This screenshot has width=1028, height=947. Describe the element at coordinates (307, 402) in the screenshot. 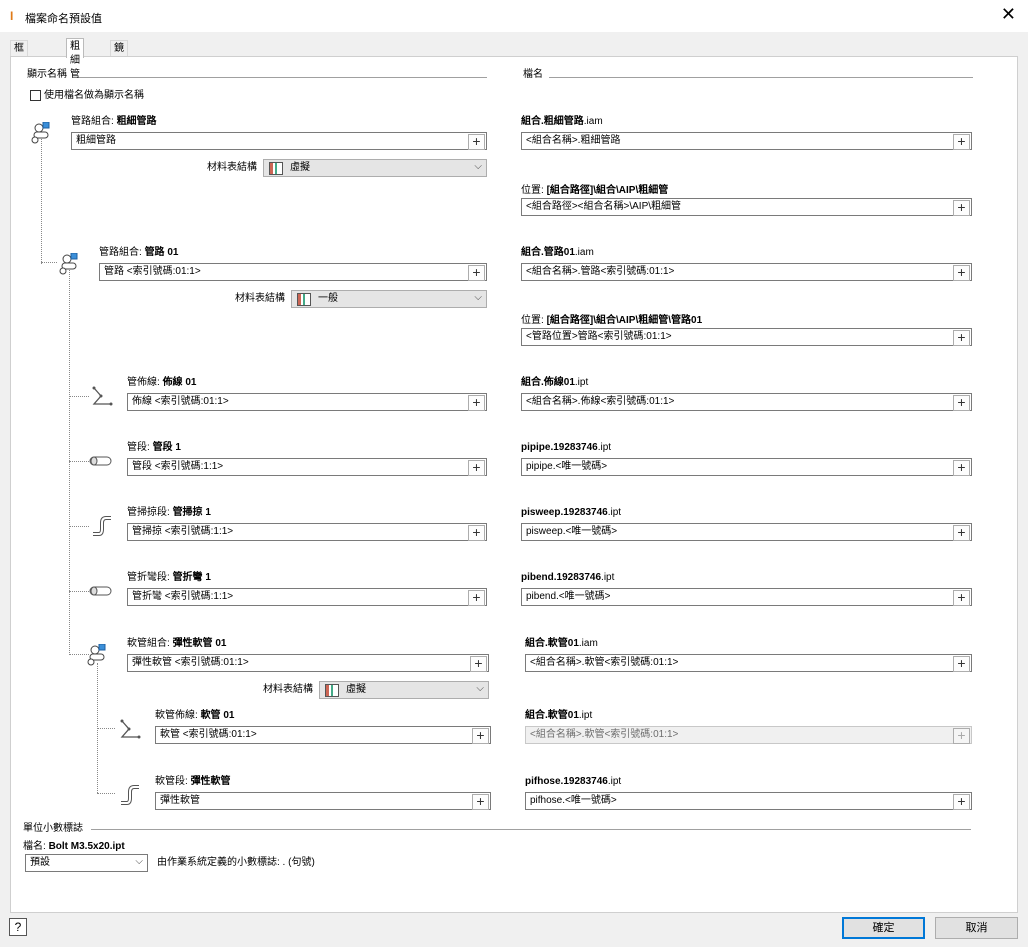

I see `display-name-field: 佈線 <索引號碼:01:1> +` at that location.